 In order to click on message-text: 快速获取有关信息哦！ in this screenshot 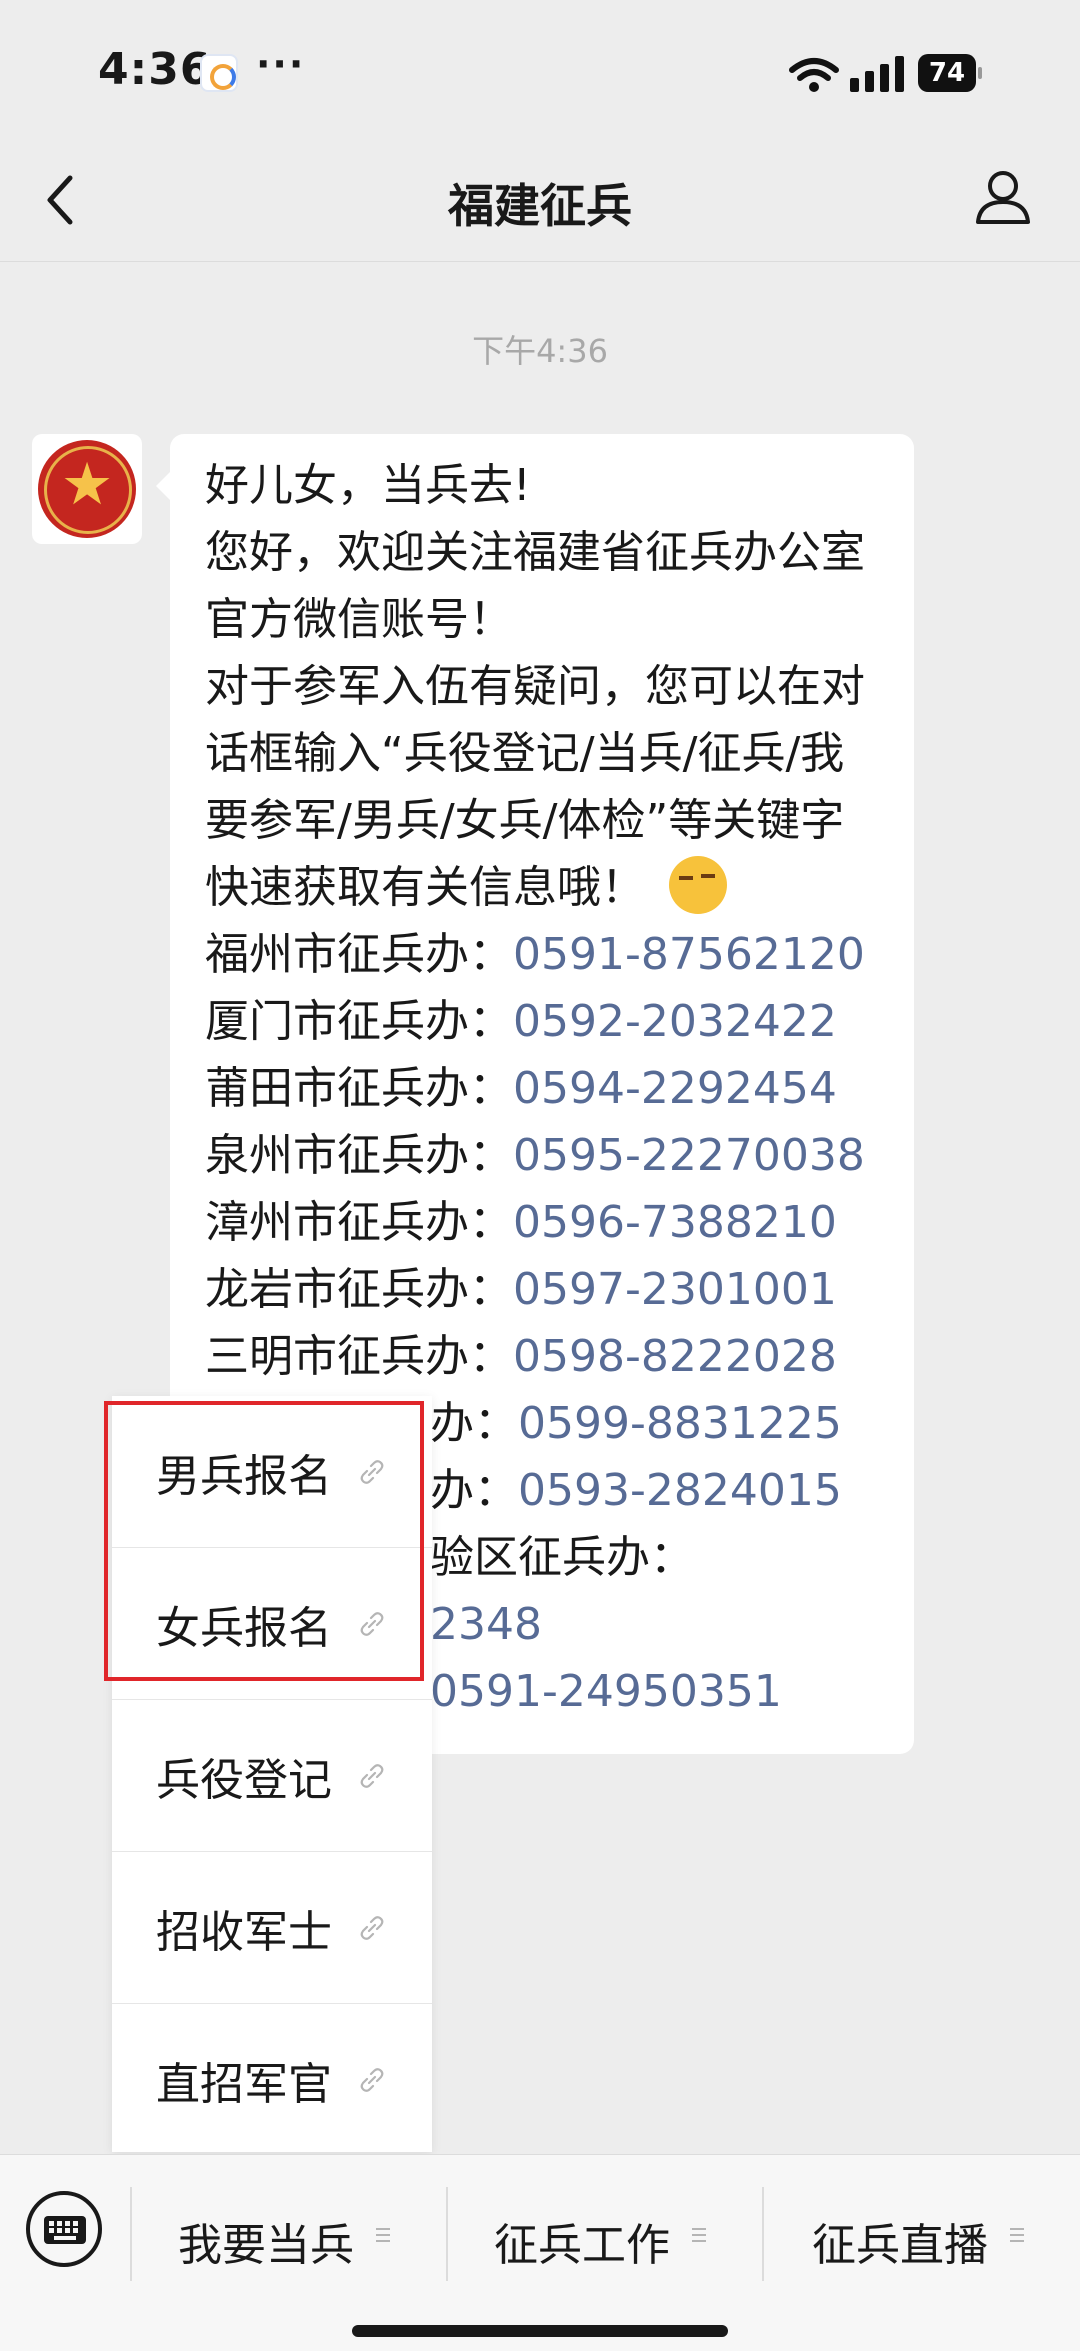, I will do `click(425, 887)`.